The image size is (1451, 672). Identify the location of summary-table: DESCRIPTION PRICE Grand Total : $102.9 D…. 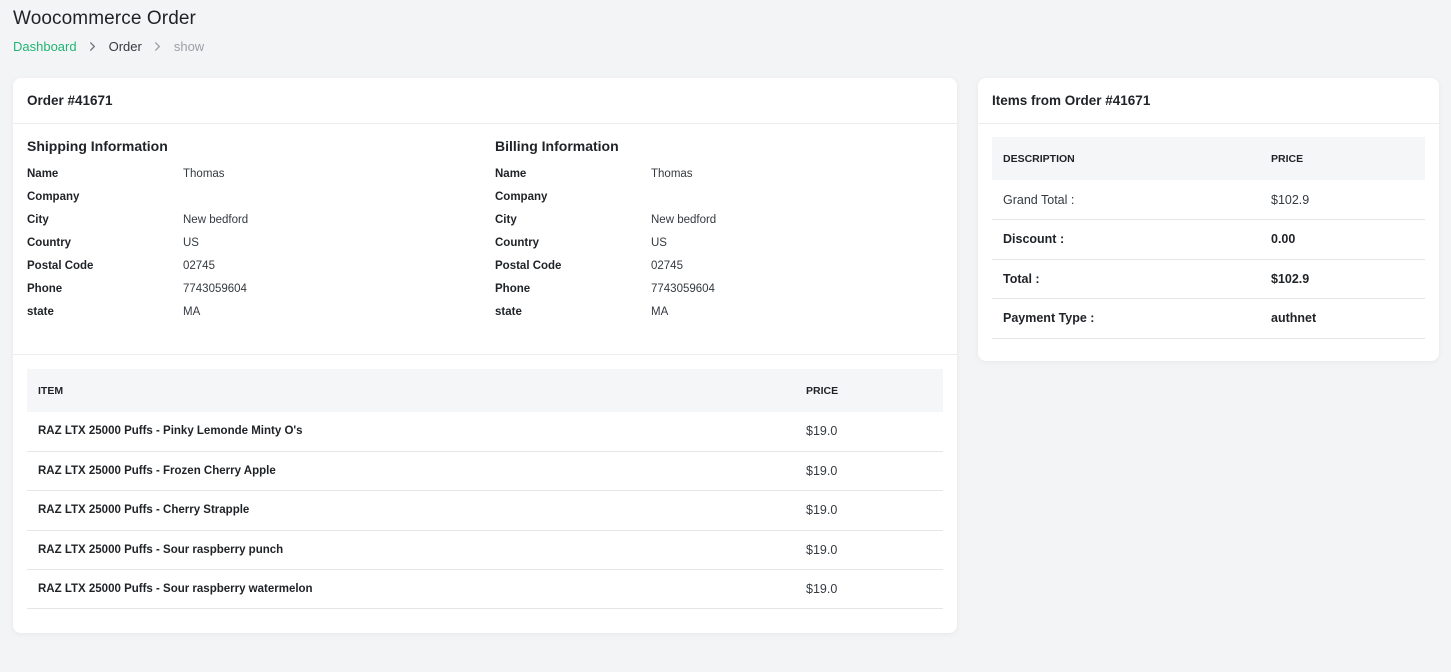
(1208, 238).